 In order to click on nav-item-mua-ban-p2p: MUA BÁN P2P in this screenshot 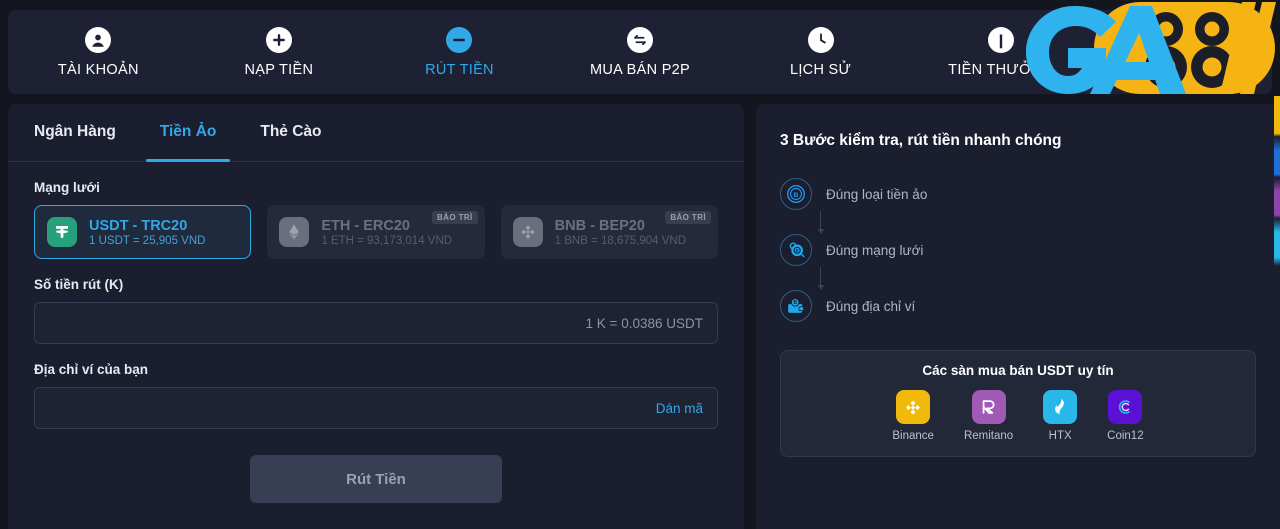, I will do `click(640, 52)`.